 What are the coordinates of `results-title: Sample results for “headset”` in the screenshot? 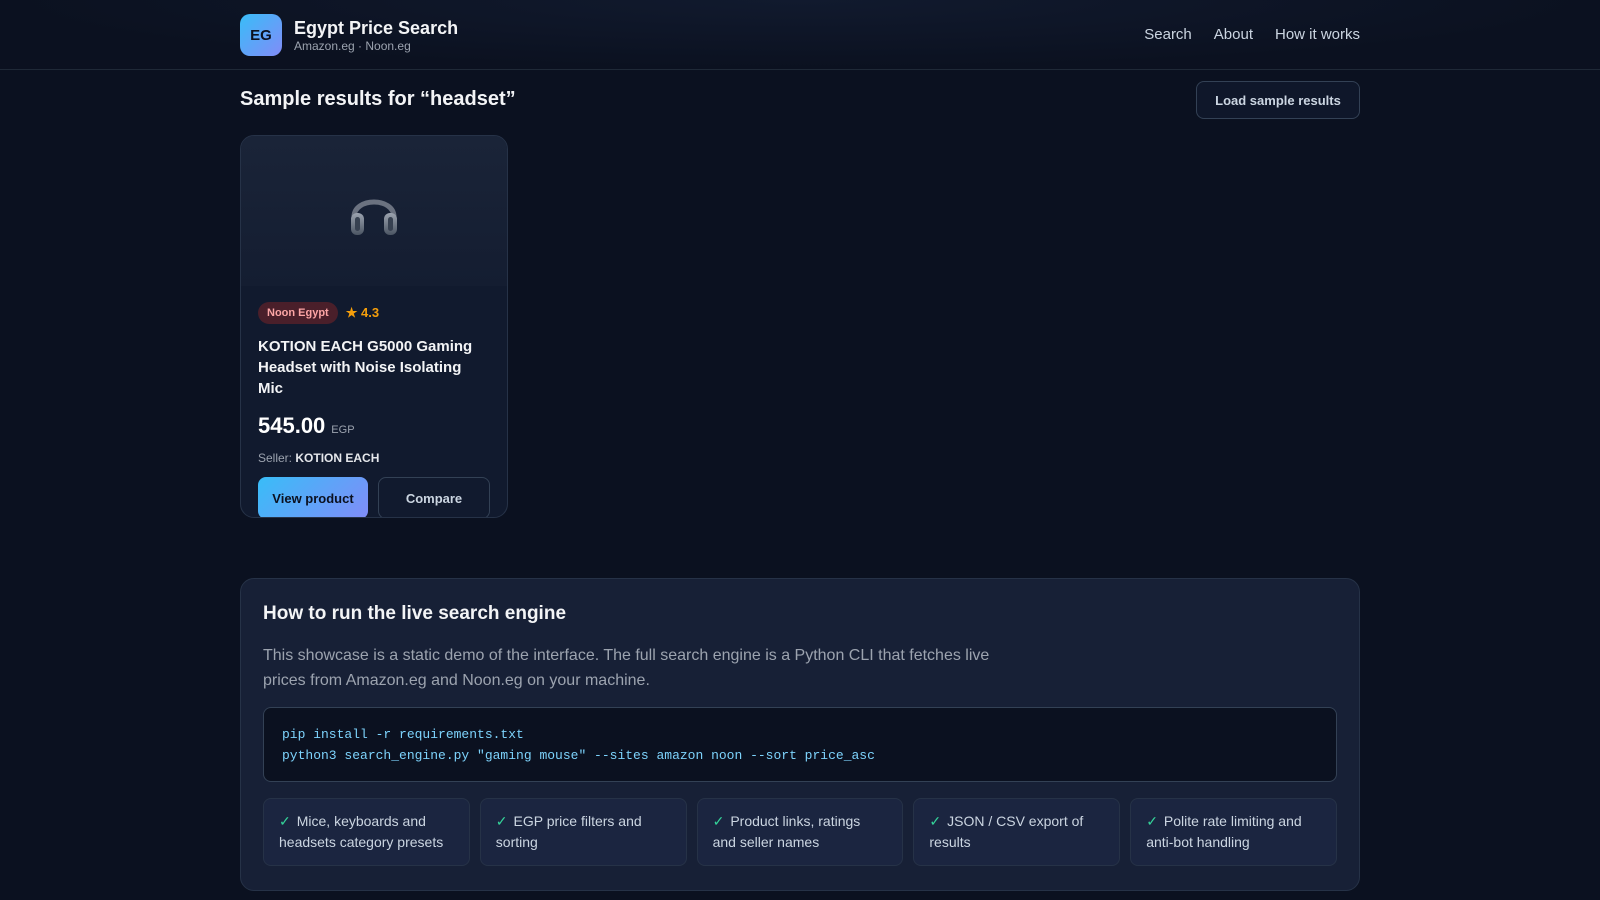 It's located at (378, 99).